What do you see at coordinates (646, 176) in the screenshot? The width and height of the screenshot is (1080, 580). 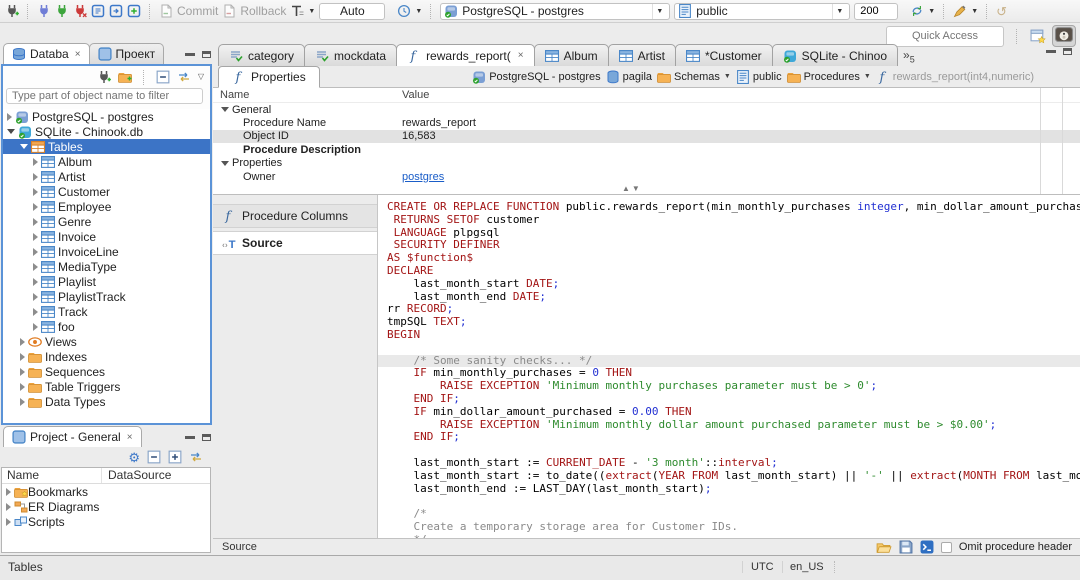 I see `property-row-owner: Owner postgres` at bounding box center [646, 176].